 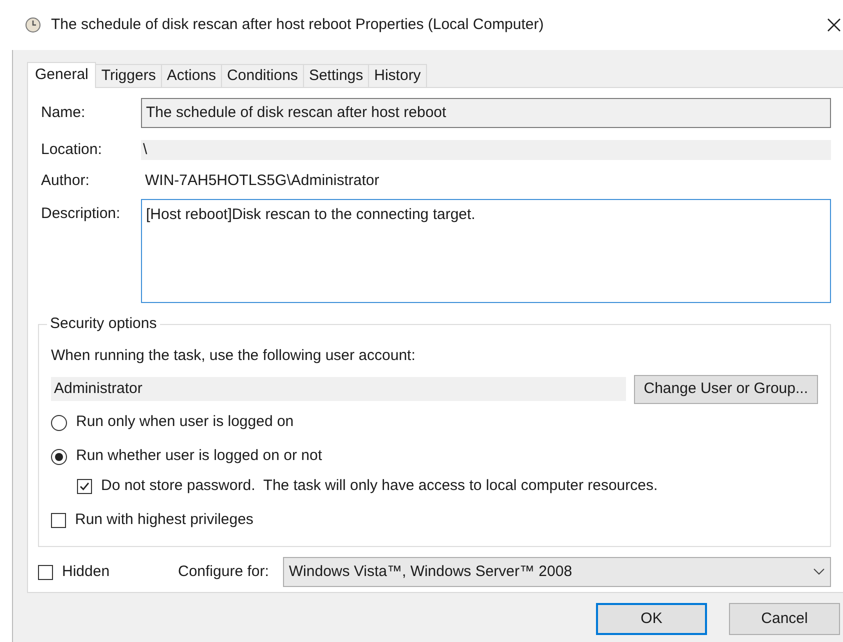 I want to click on author-value: WIN-7AH5HOTLS5G\Administrator, so click(x=262, y=180).